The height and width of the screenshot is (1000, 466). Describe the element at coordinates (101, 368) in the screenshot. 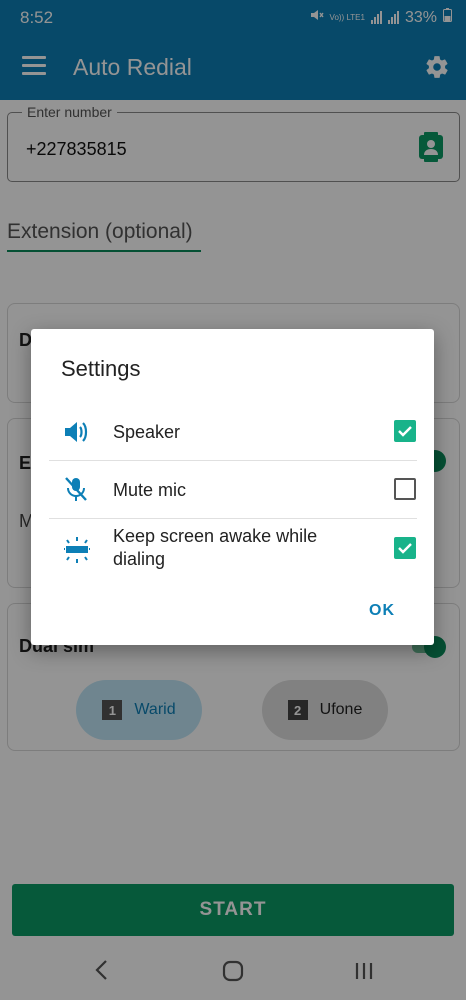

I see `dialog-title: Settings` at that location.